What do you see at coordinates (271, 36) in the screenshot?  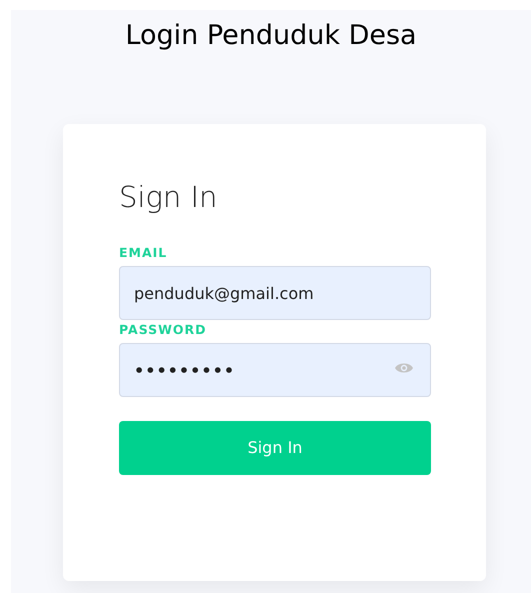 I see `page-title: Login Penduduk Desa` at bounding box center [271, 36].